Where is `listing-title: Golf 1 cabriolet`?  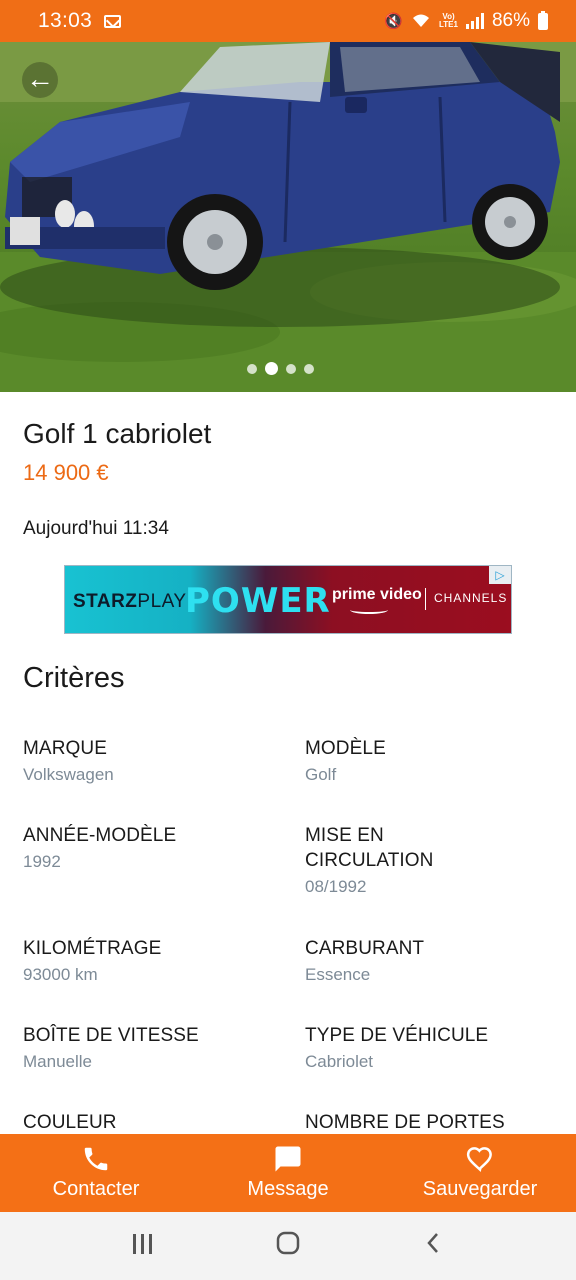 listing-title: Golf 1 cabriolet is located at coordinates (117, 433).